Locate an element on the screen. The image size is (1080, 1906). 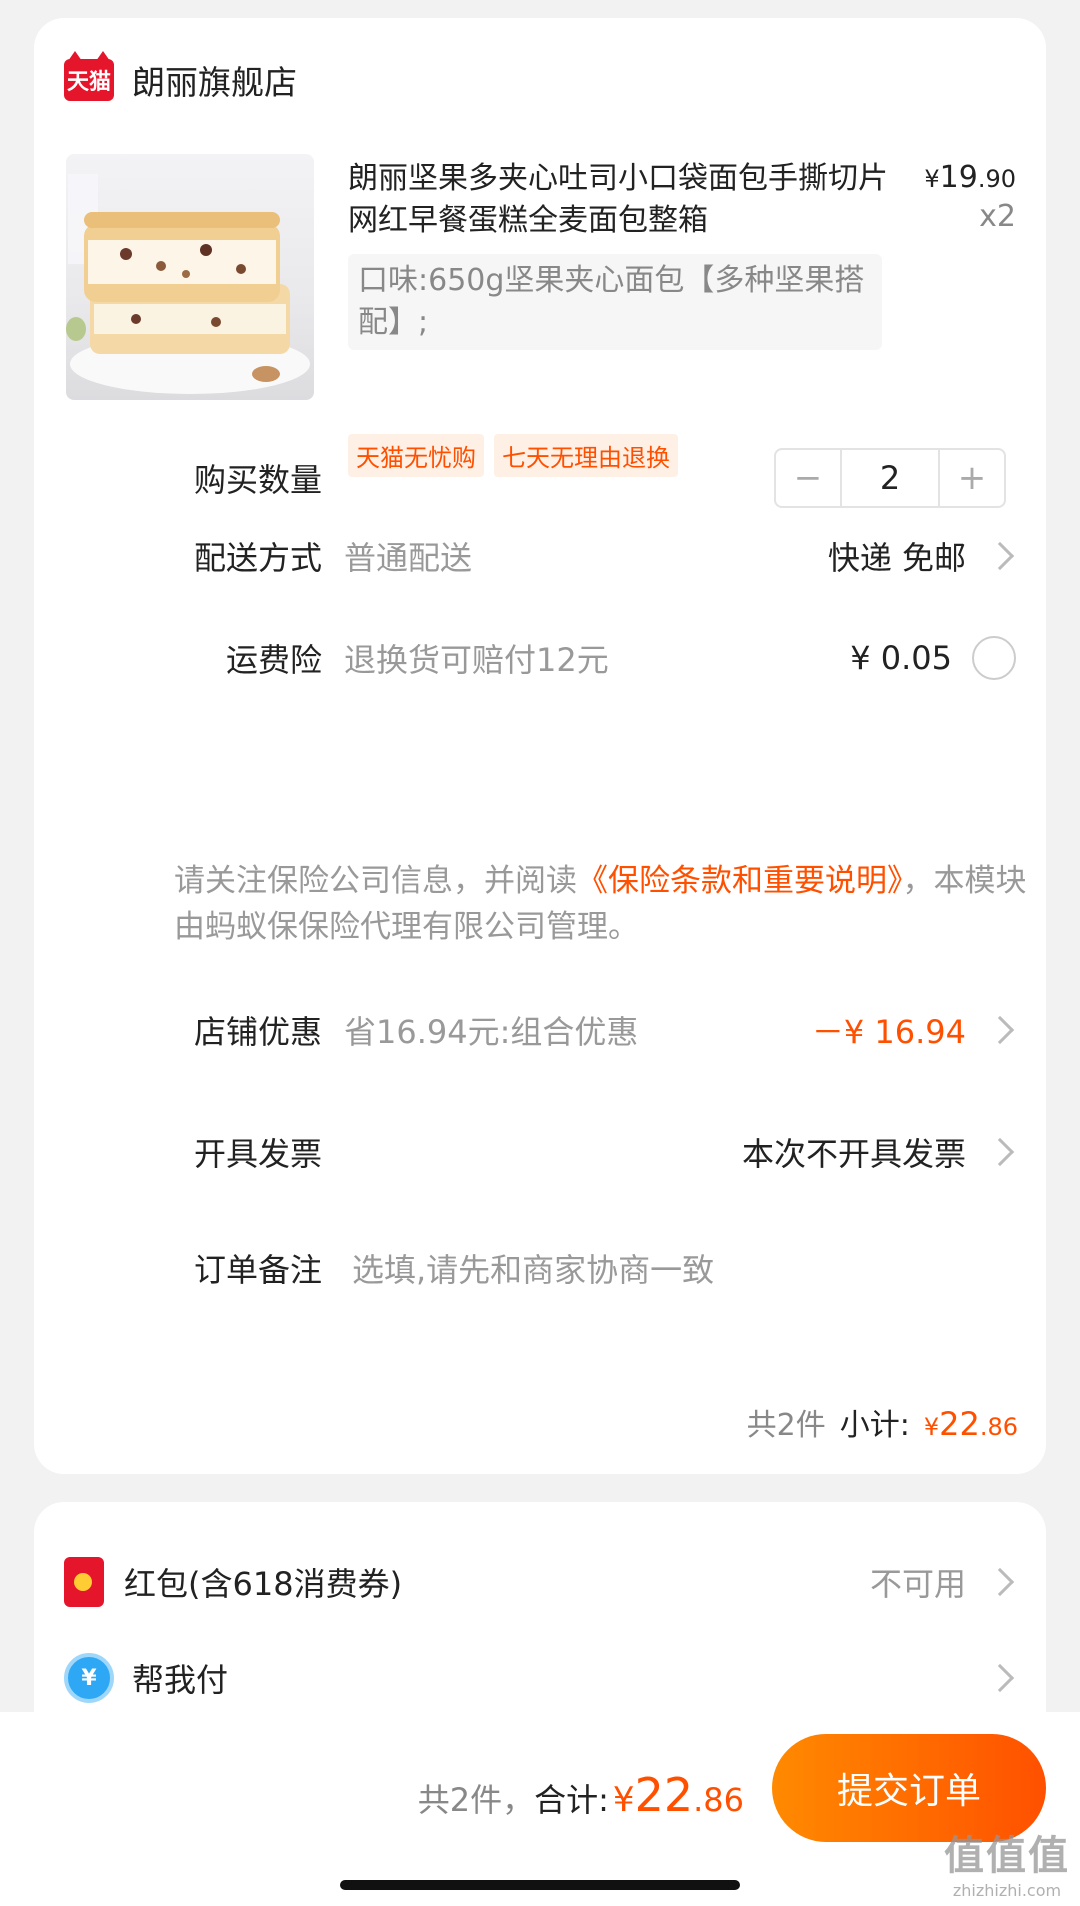
store-discount-sub: 省16.94元:组合优惠 is located at coordinates (491, 1032).